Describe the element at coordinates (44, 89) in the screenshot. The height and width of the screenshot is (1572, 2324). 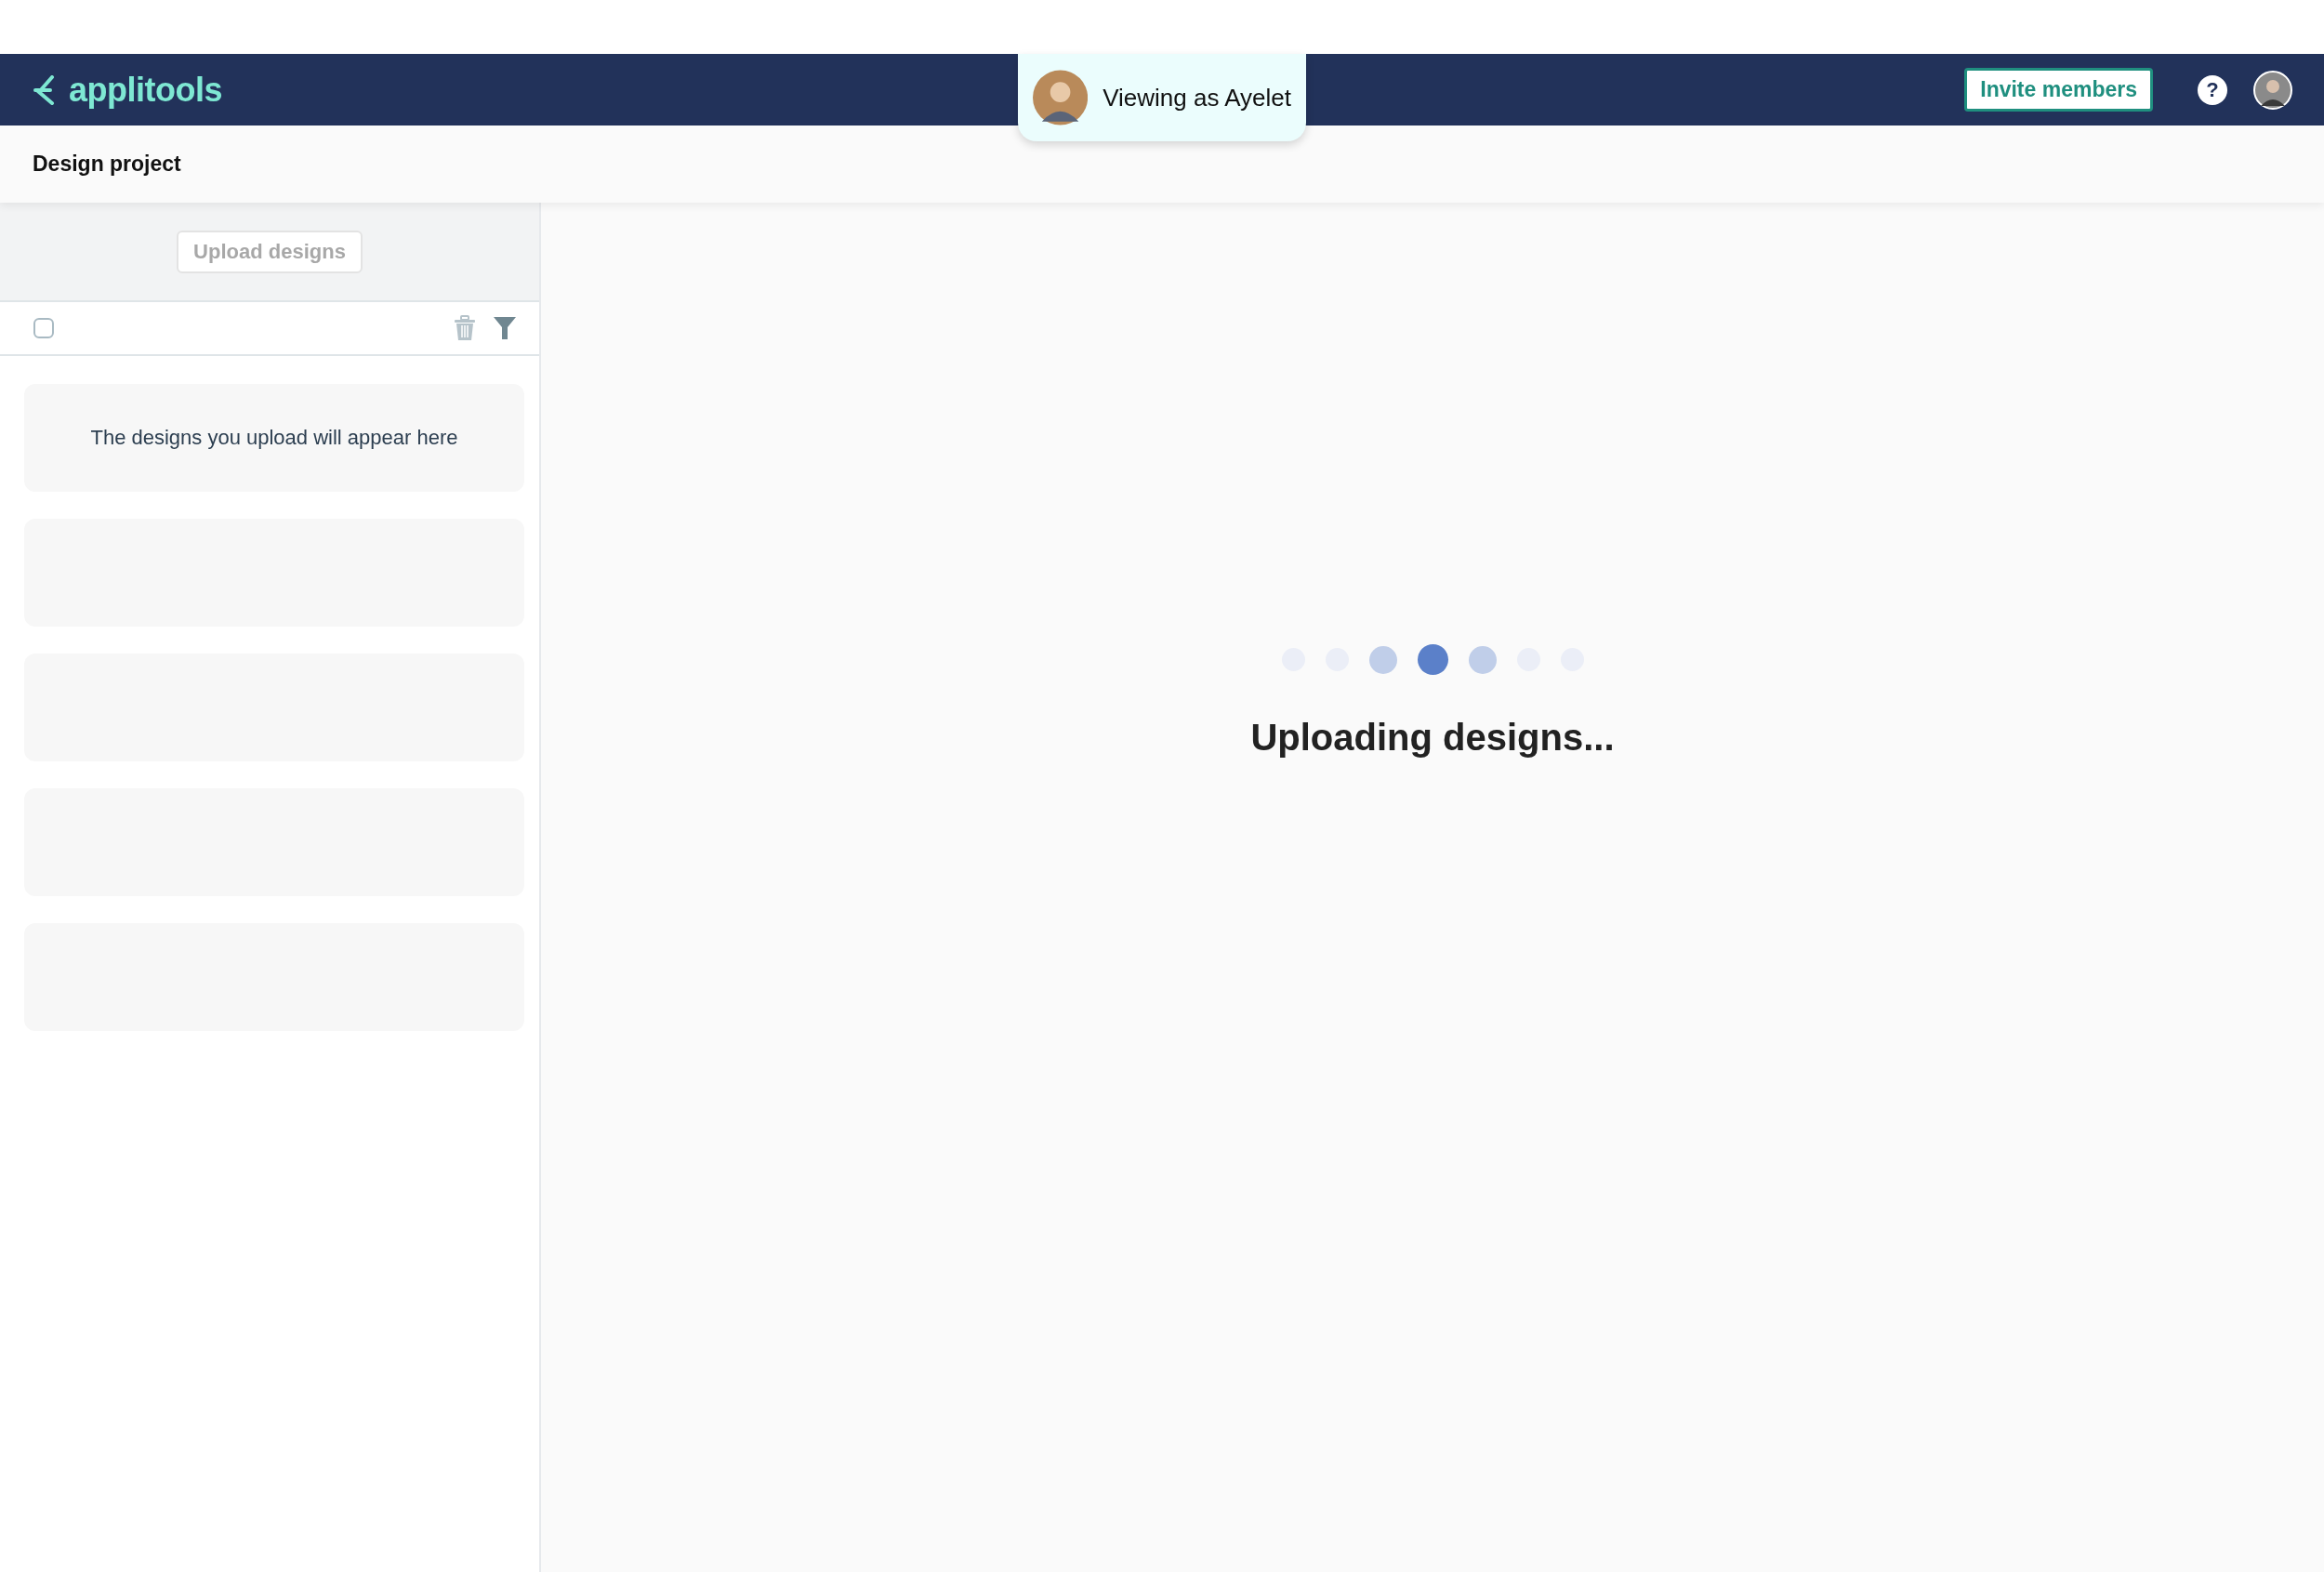
I see `logo-icon` at that location.